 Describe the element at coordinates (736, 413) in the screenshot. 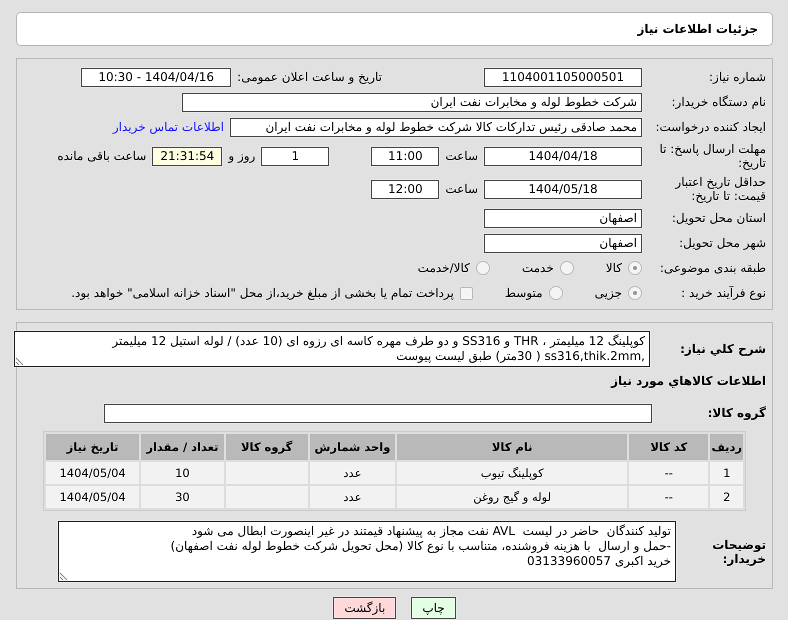

I see `field-label: گروه کالا:` at that location.